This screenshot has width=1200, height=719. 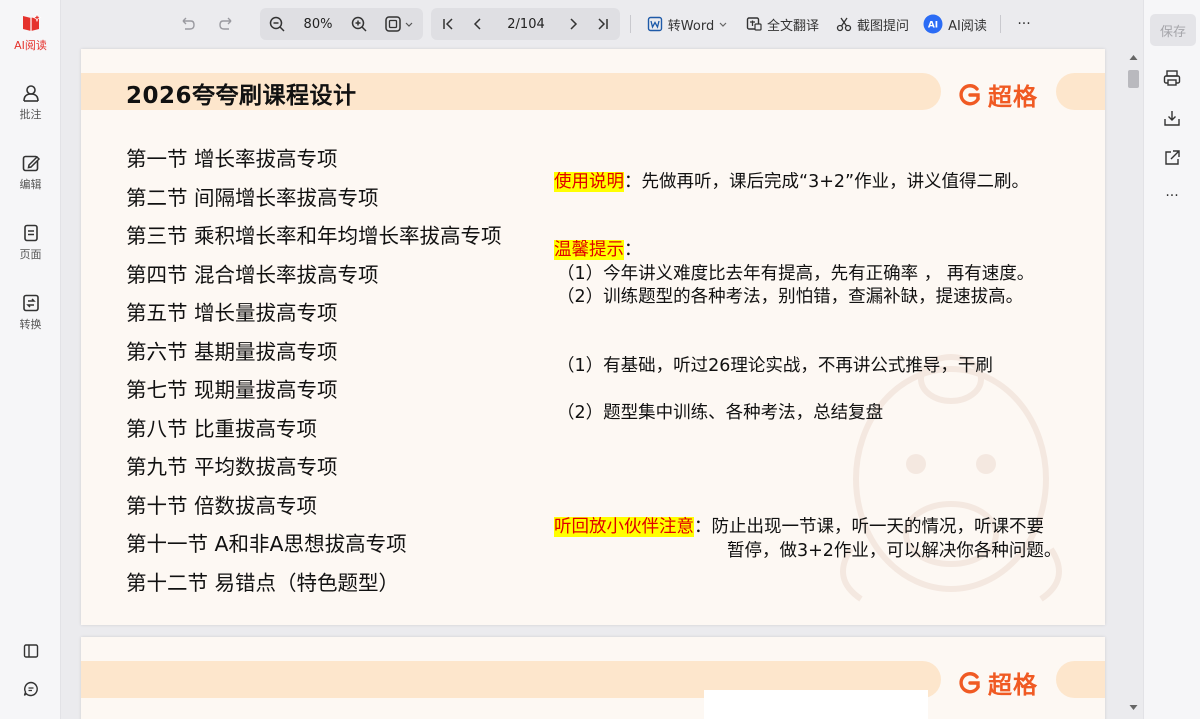 I want to click on usage-label: 使用说明, so click(x=589, y=182).